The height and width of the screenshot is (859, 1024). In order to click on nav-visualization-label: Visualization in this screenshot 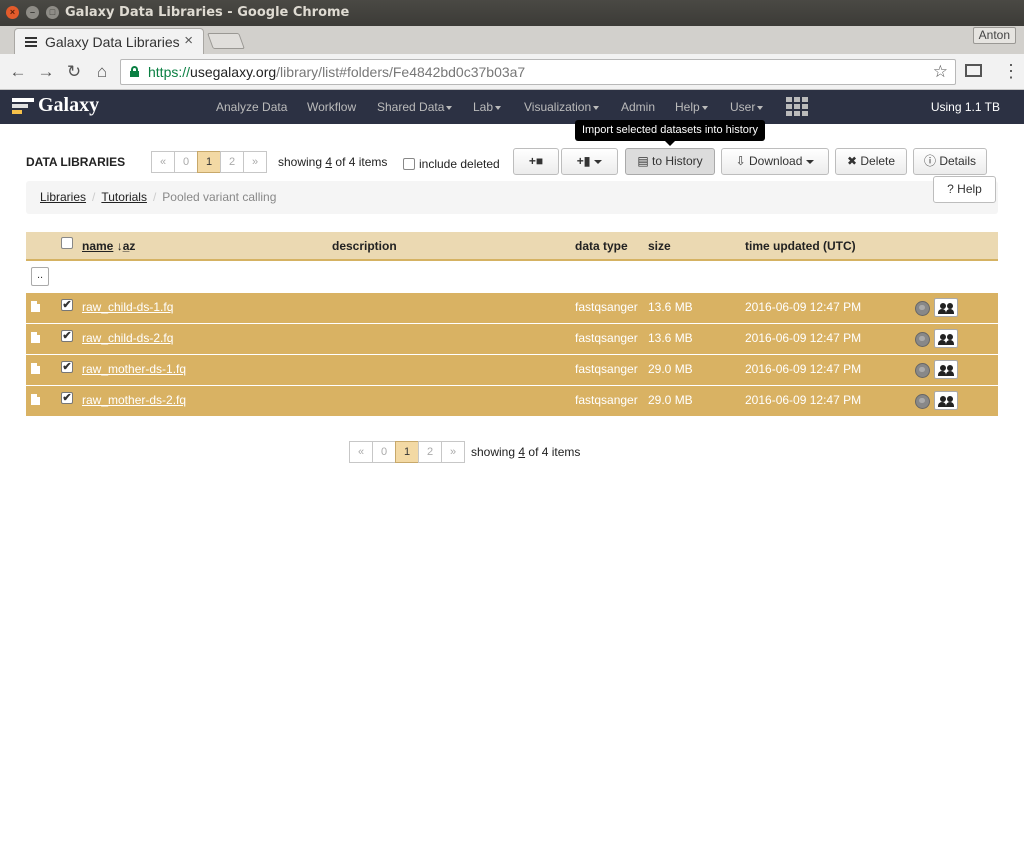, I will do `click(558, 107)`.